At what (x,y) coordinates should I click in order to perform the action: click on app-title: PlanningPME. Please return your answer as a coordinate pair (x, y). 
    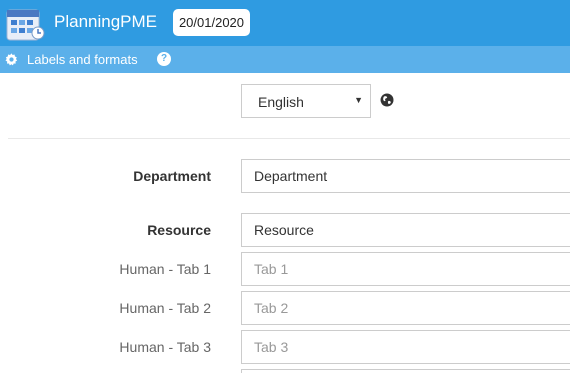
    Looking at the image, I should click on (106, 21).